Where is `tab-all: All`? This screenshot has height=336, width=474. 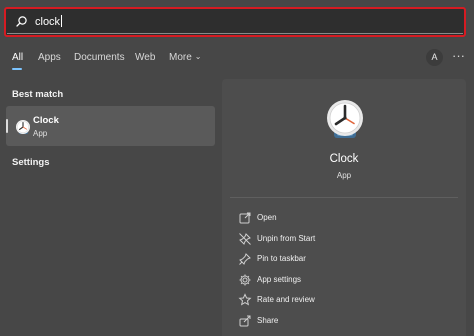
tab-all: All is located at coordinates (17, 57).